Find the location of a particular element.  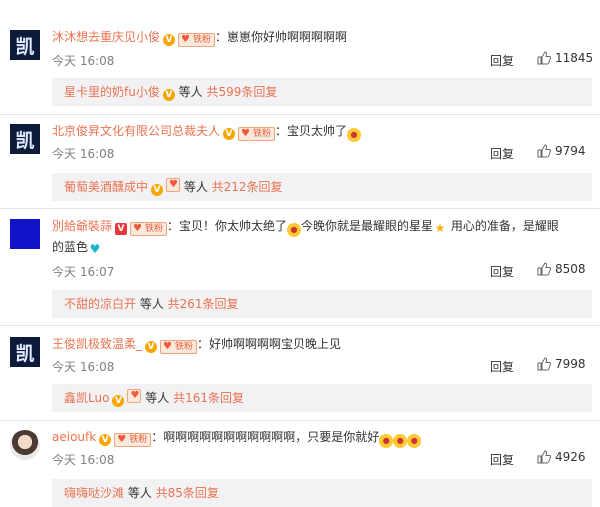

heart-icon: ♥ is located at coordinates (95, 249).